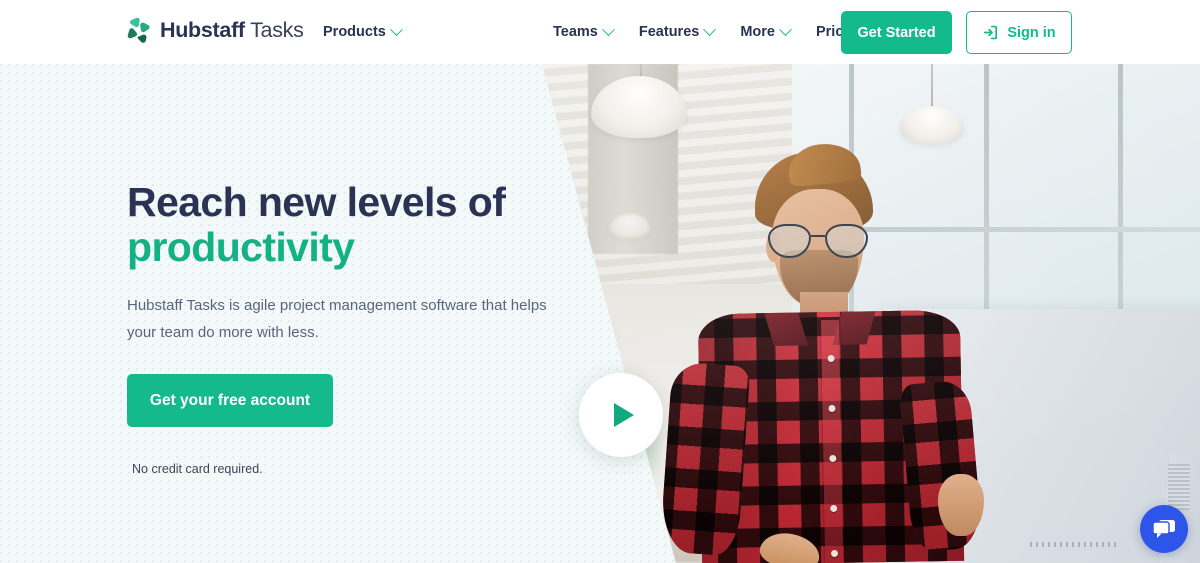 The height and width of the screenshot is (563, 1200). Describe the element at coordinates (241, 247) in the screenshot. I see `headline-line-2: productivity` at that location.